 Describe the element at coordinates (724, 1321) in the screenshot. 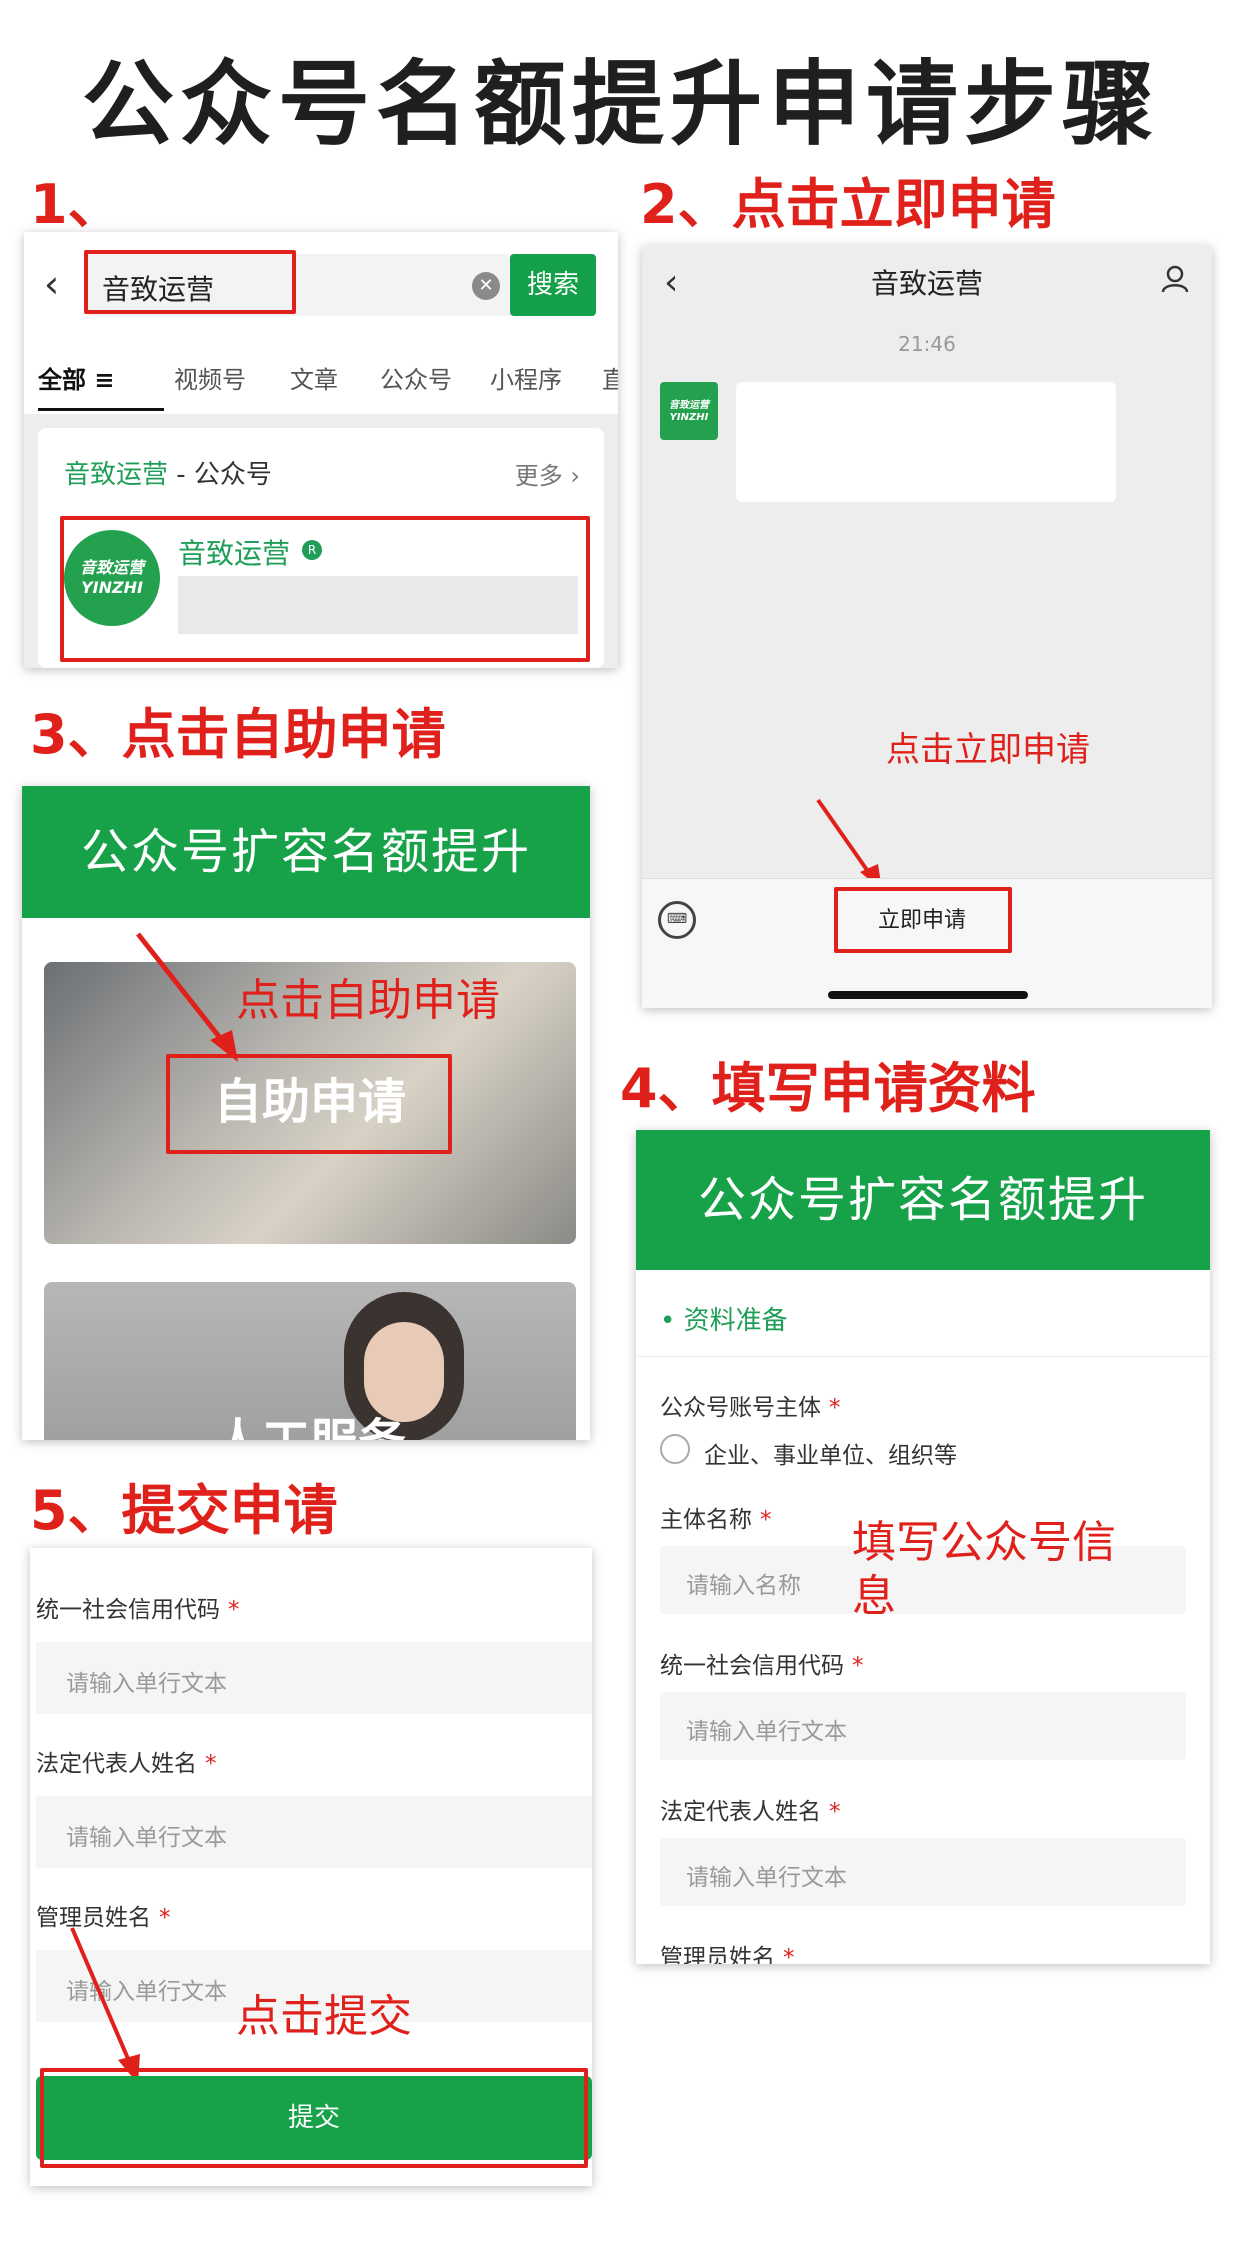

I see `section-title: • 资料准备` at that location.